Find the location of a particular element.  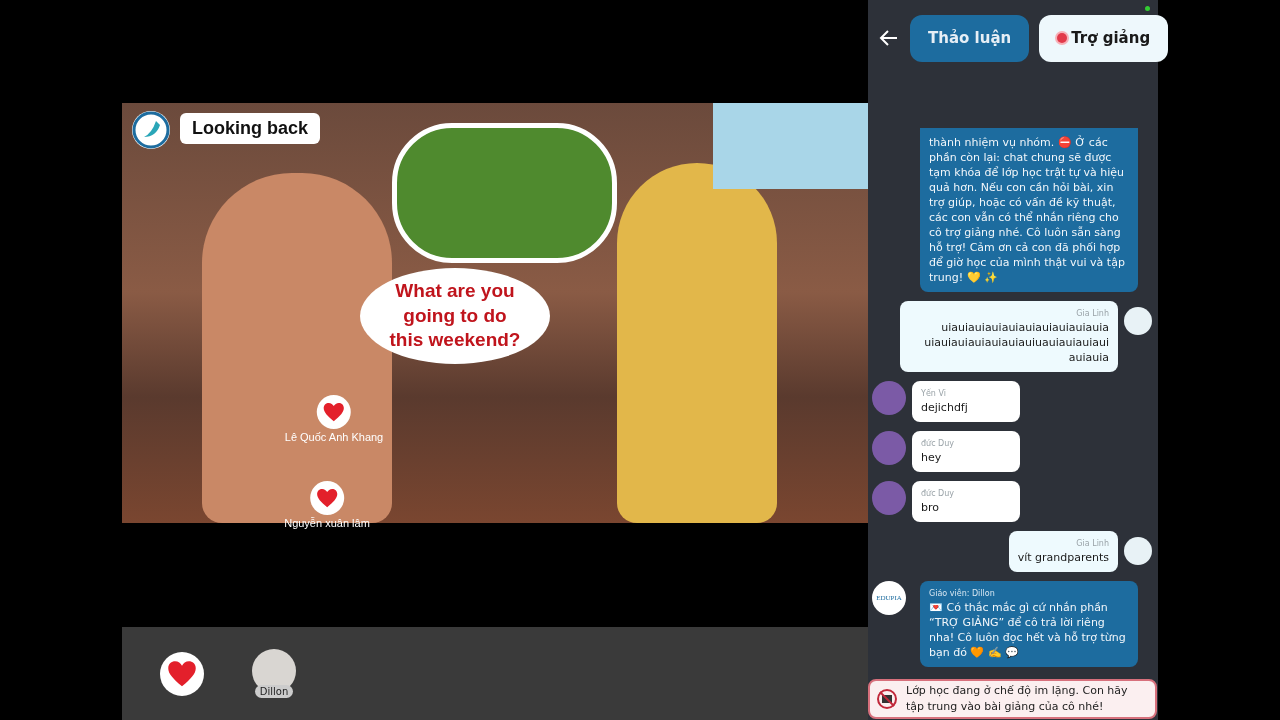

message-text: 💌 Có thắc mắc gì cứ nhắn phần “TRỢ GIẢNG” để cô trả lời riêng nha! Cô luôn đọc hết và hỗ trợ từng bạn đó 🧡 ✍ 💬 is located at coordinates (1028, 630).